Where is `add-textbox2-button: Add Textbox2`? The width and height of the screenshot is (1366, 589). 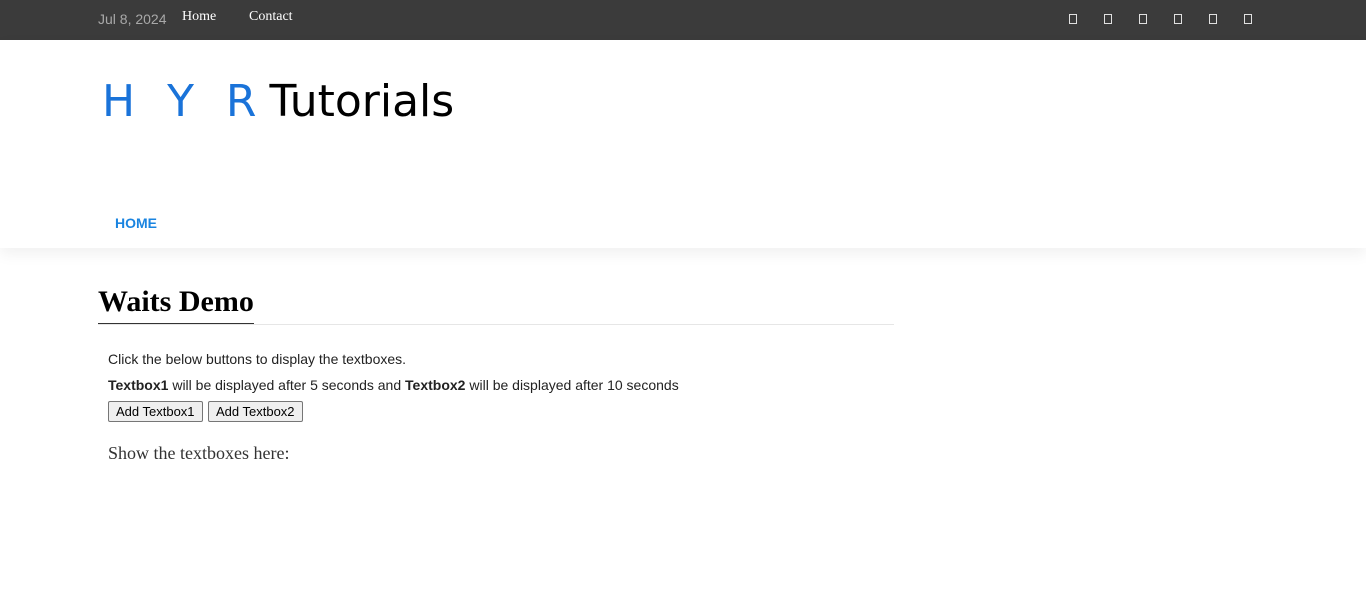
add-textbox2-button: Add Textbox2 is located at coordinates (255, 411).